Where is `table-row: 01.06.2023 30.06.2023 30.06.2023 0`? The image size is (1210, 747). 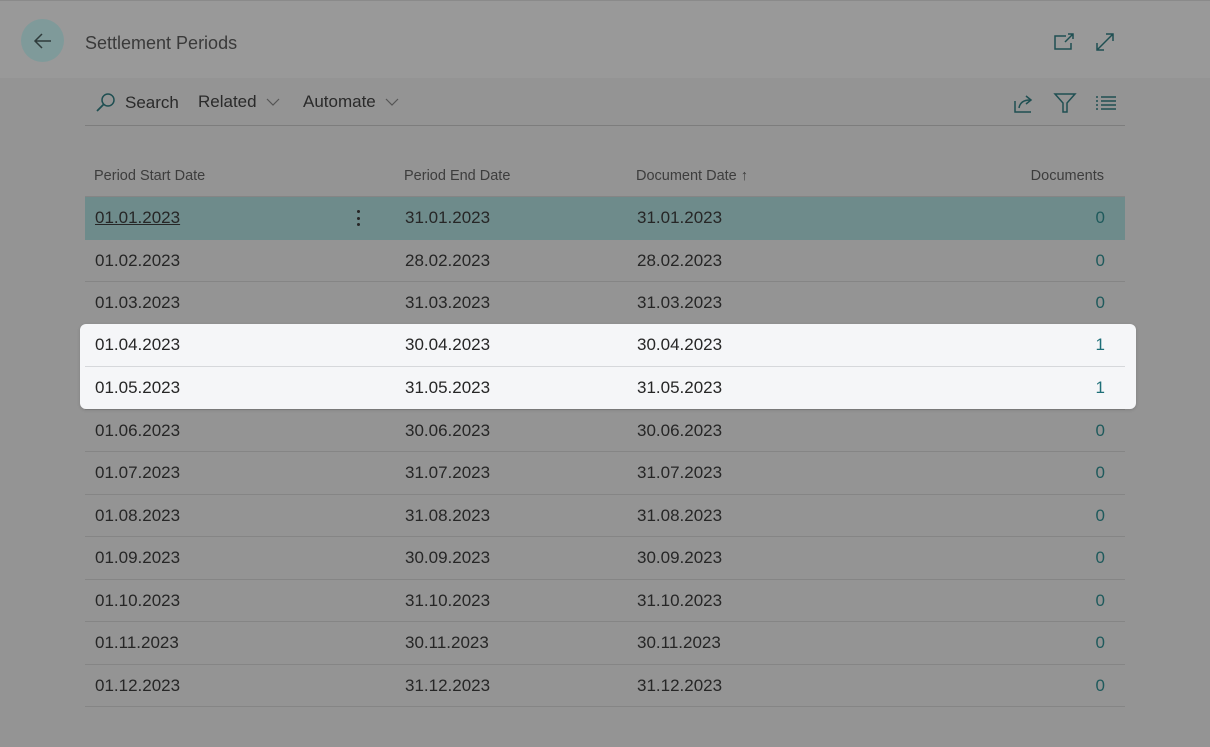 table-row: 01.06.2023 30.06.2023 30.06.2023 0 is located at coordinates (605, 431).